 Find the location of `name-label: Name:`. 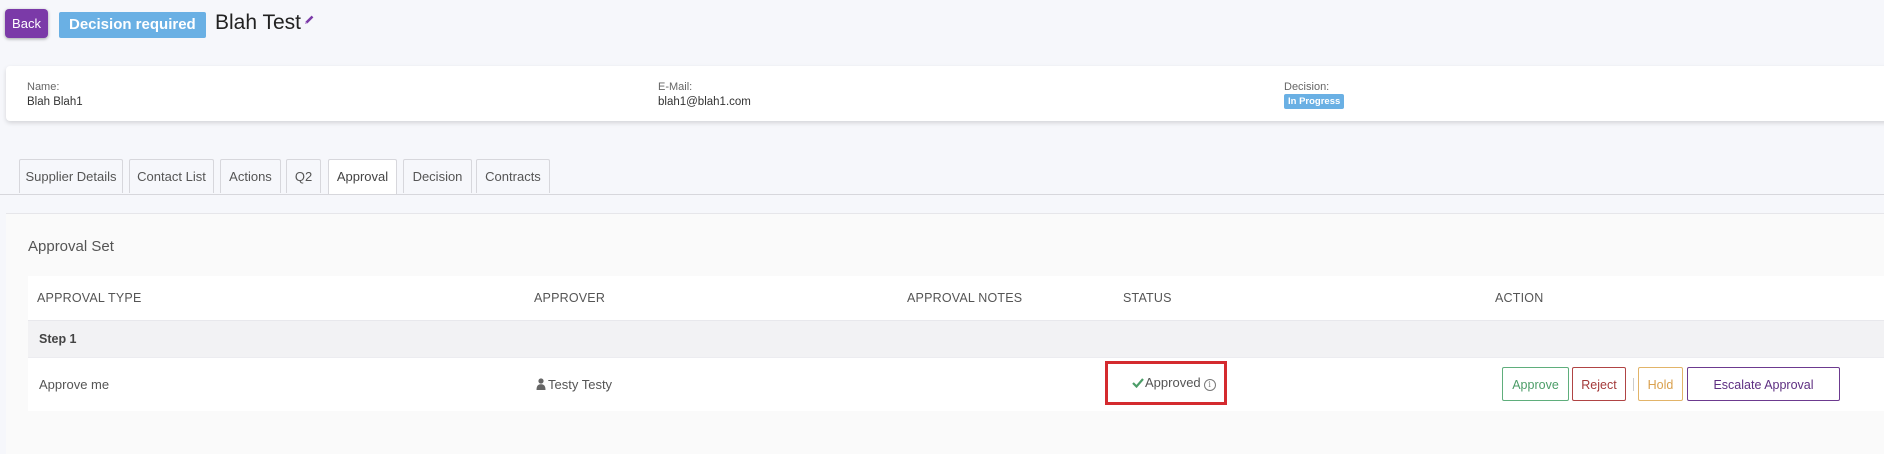

name-label: Name: is located at coordinates (43, 87).